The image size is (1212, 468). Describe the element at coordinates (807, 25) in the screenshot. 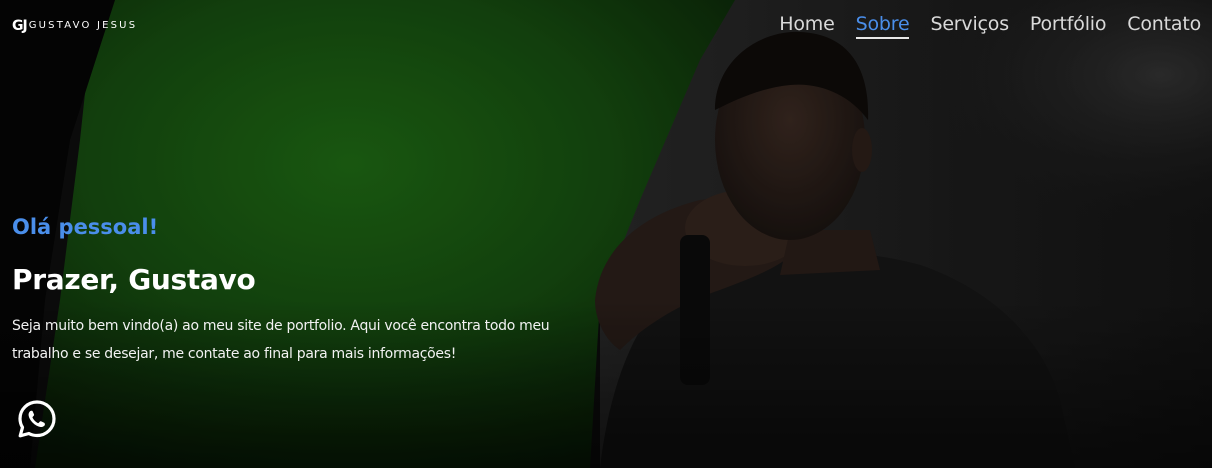

I see `nav-link-home: Home` at that location.